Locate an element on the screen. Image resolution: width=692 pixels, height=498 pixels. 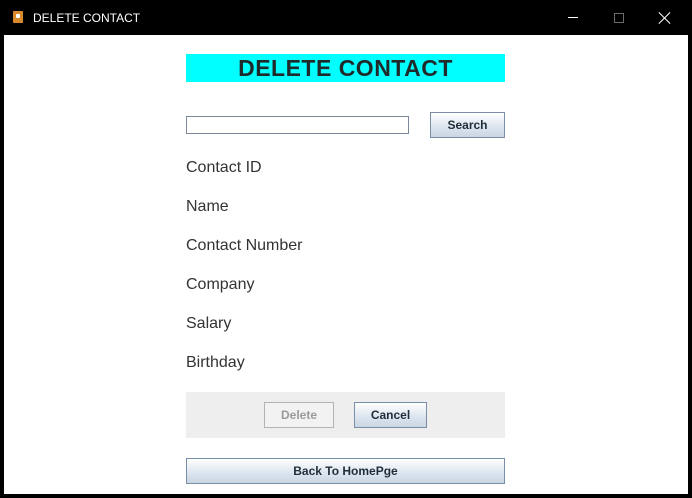
delete-button: Delete is located at coordinates (299, 415).